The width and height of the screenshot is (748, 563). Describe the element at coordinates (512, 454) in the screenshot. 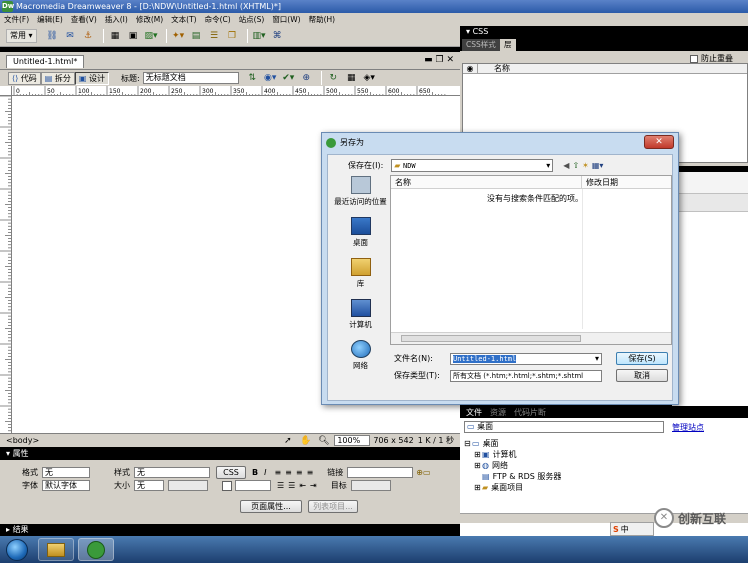

I see `tree-item-computer: ⊞ ▣ 计算机` at that location.